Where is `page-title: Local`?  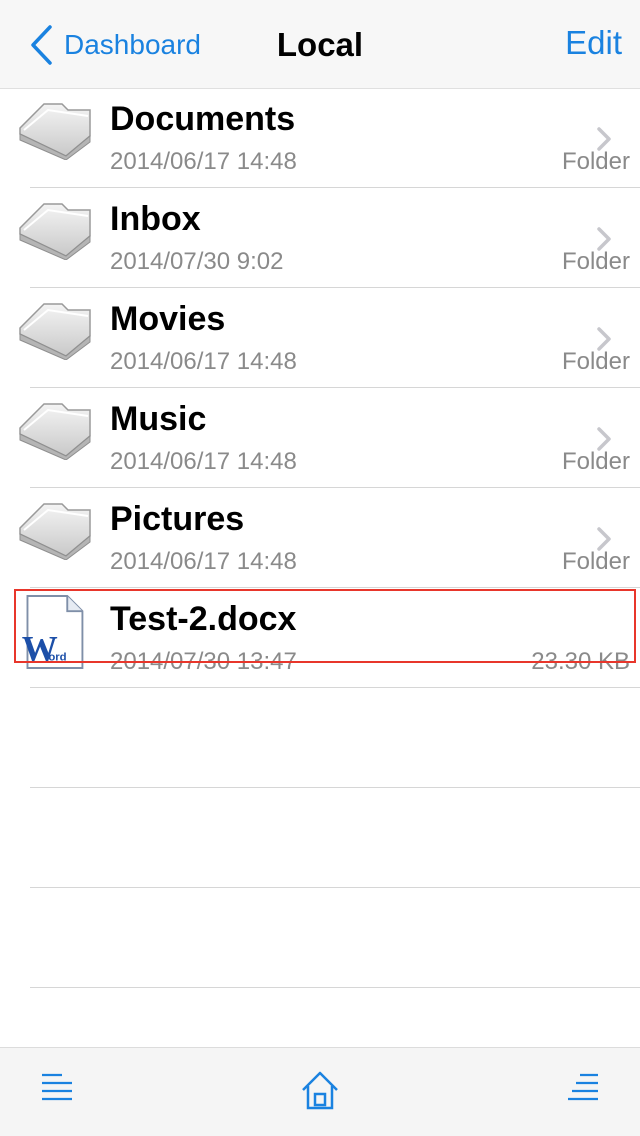
page-title: Local is located at coordinates (320, 44).